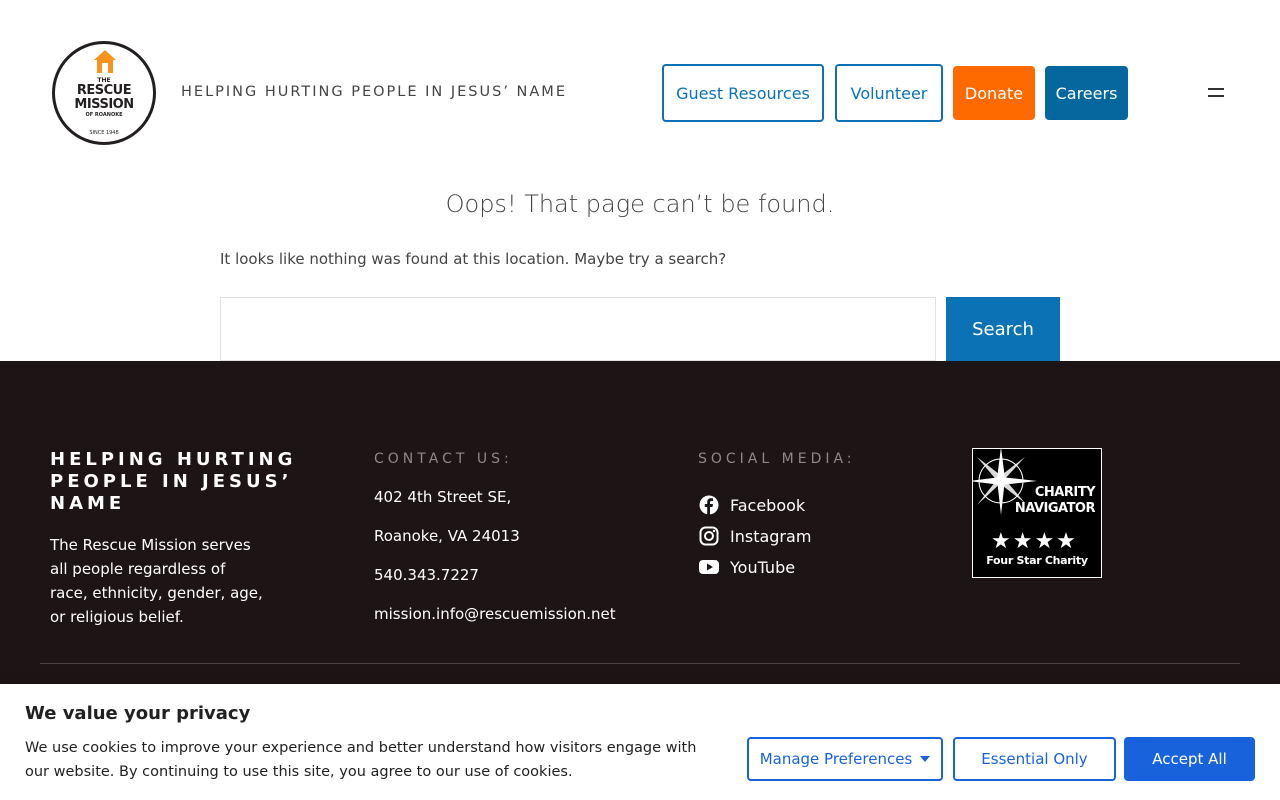 The height and width of the screenshot is (800, 1280). What do you see at coordinates (763, 567) in the screenshot?
I see `youtube-label: YouTube` at bounding box center [763, 567].